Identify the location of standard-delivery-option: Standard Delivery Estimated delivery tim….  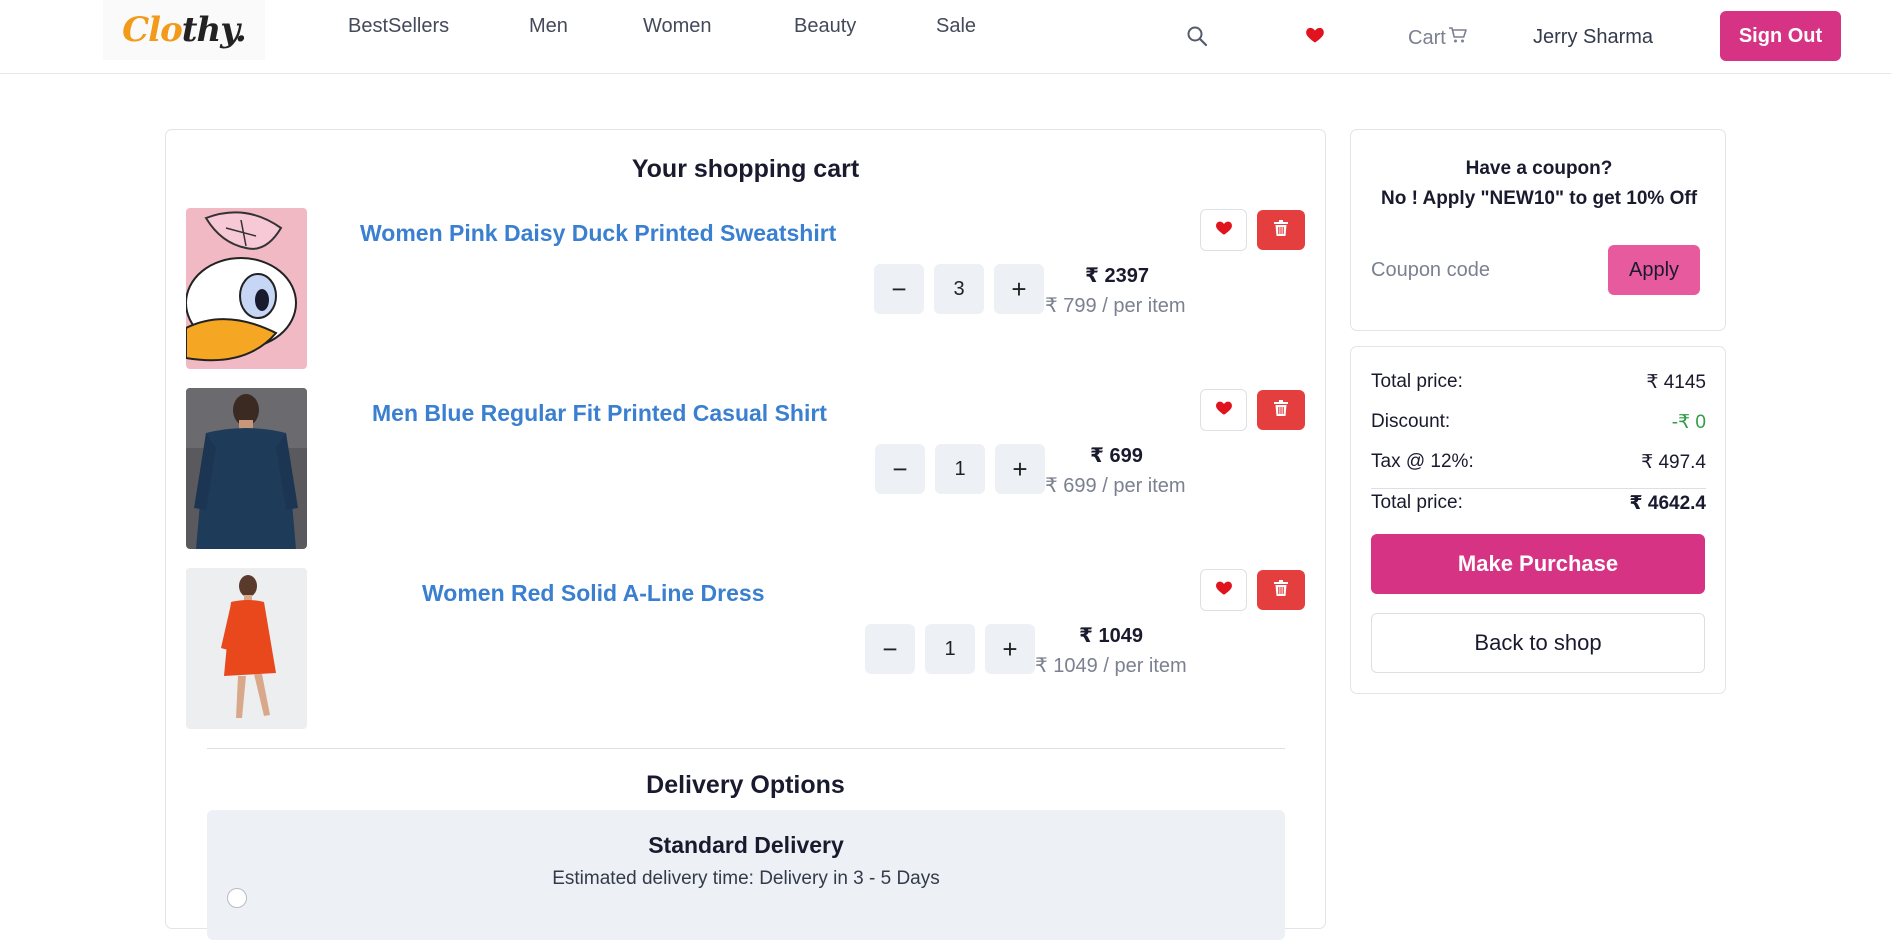
(746, 875).